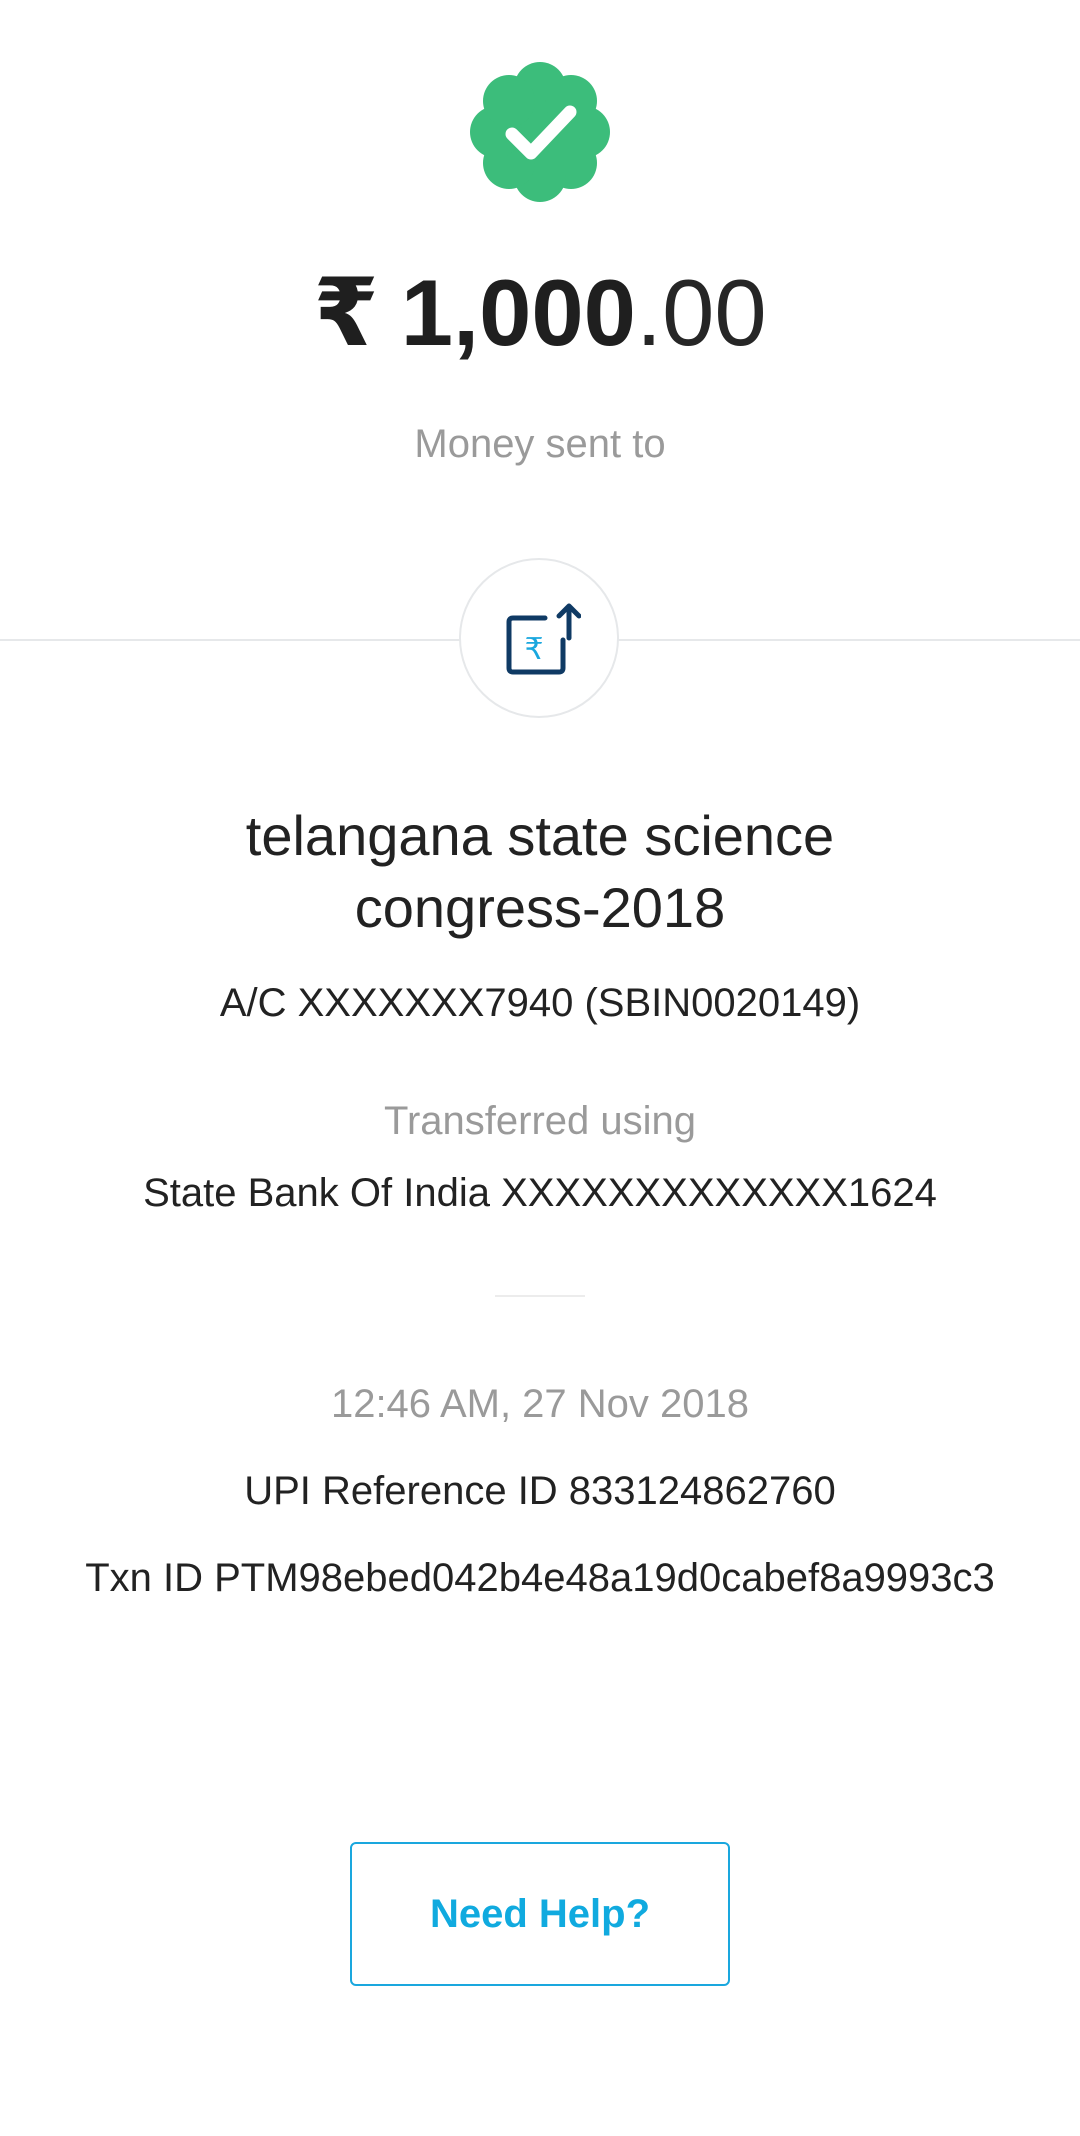 This screenshot has height=2136, width=1080. Describe the element at coordinates (540, 1121) in the screenshot. I see `transferred-using-label: Transferred using` at that location.